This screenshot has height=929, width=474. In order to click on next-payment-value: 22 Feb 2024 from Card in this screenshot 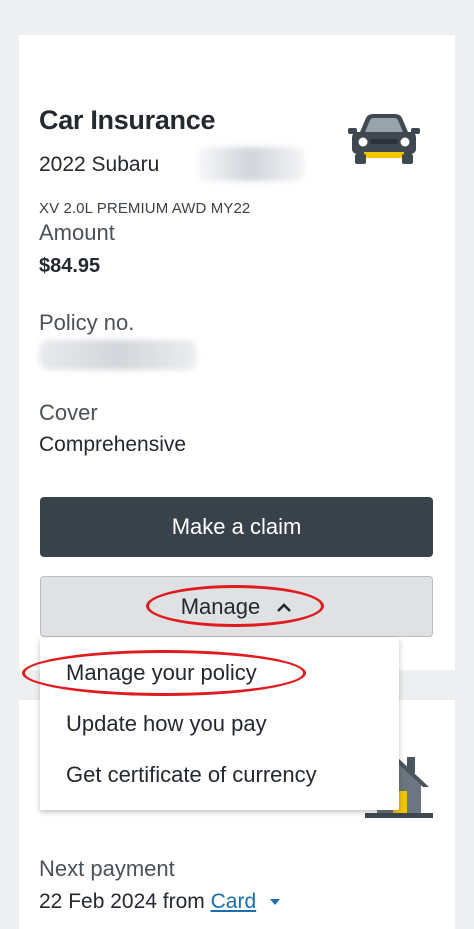, I will do `click(159, 902)`.